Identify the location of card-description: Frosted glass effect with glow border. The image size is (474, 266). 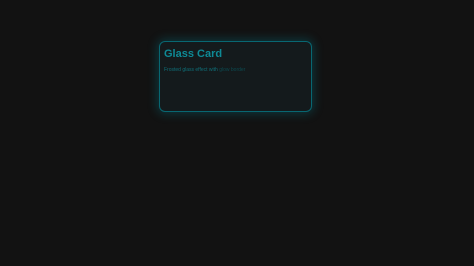
(235, 70).